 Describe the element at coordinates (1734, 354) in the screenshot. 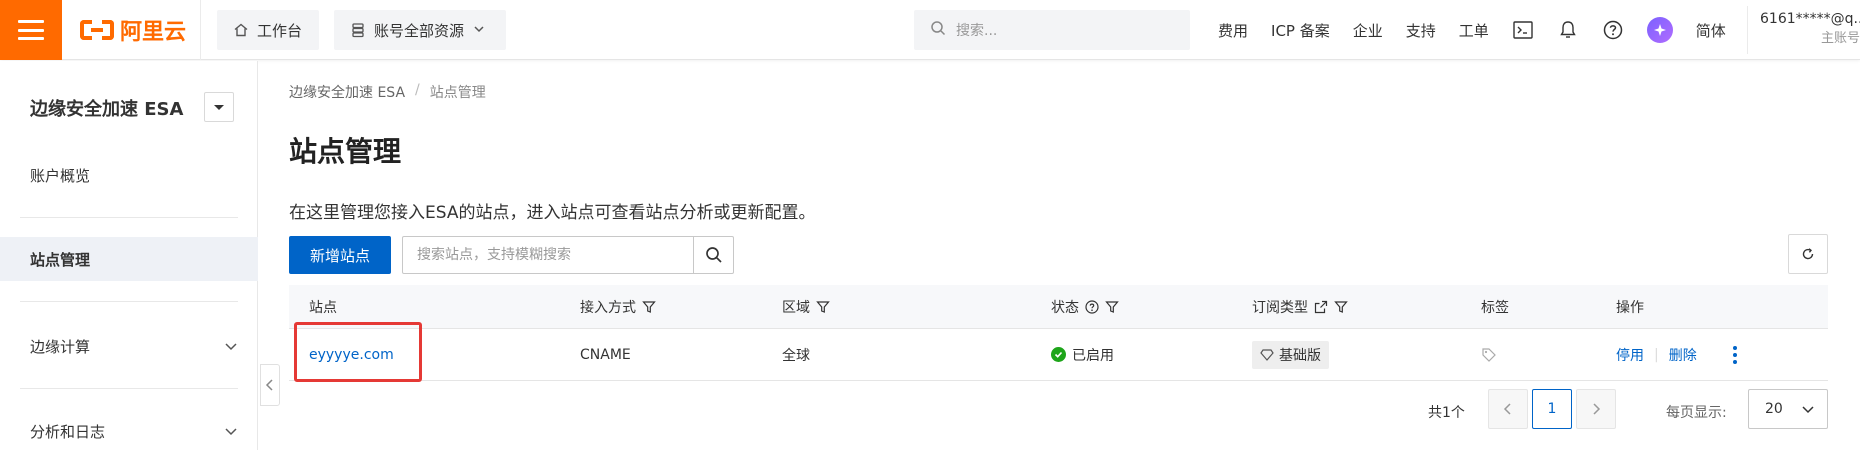

I see `more-actions-icon` at that location.